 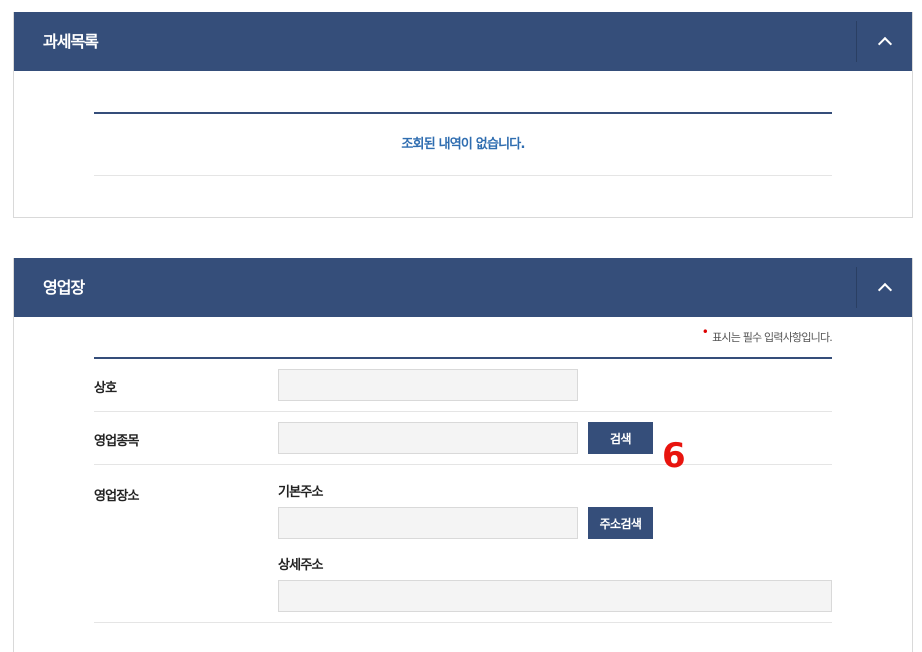 What do you see at coordinates (555, 596) in the screenshot?
I see `detail-address-input` at bounding box center [555, 596].